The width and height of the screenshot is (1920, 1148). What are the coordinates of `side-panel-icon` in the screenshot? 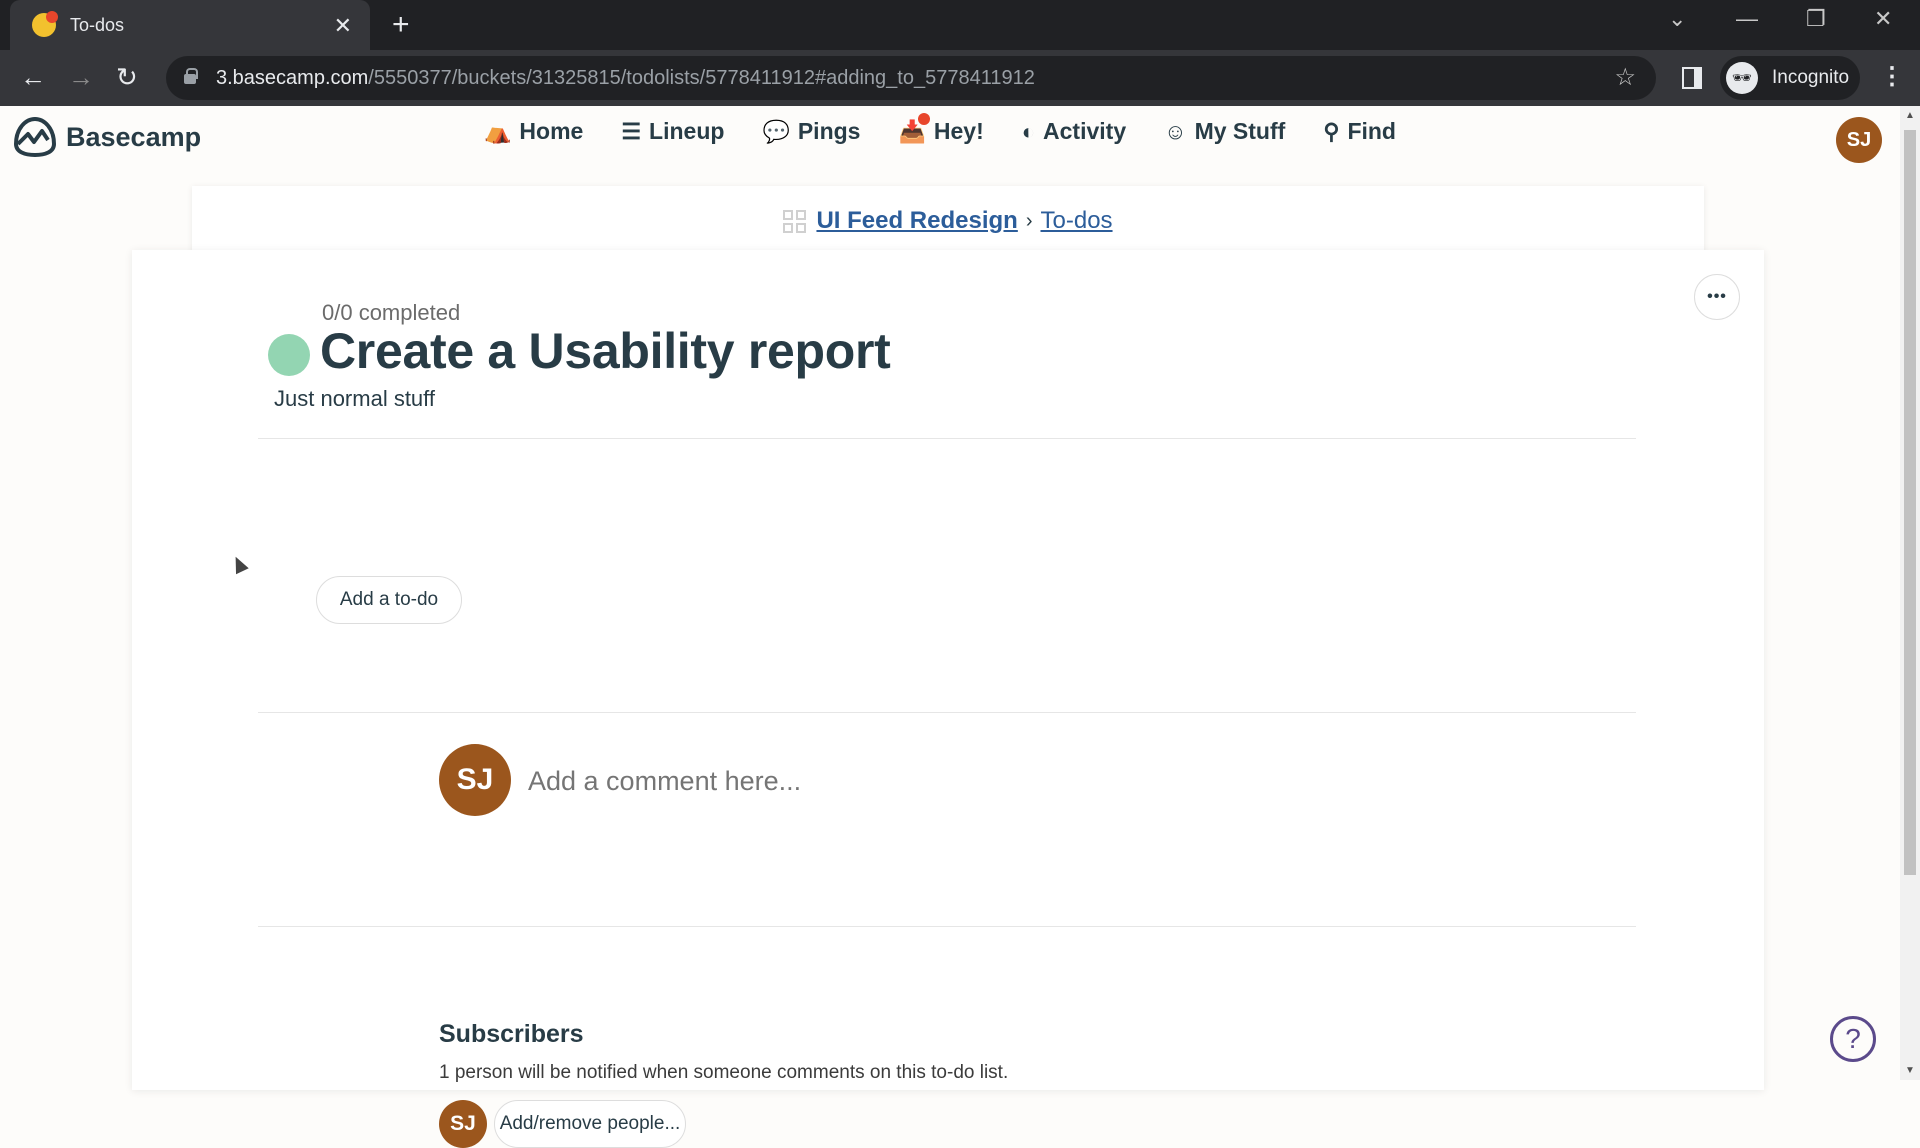 It's located at (1692, 78).